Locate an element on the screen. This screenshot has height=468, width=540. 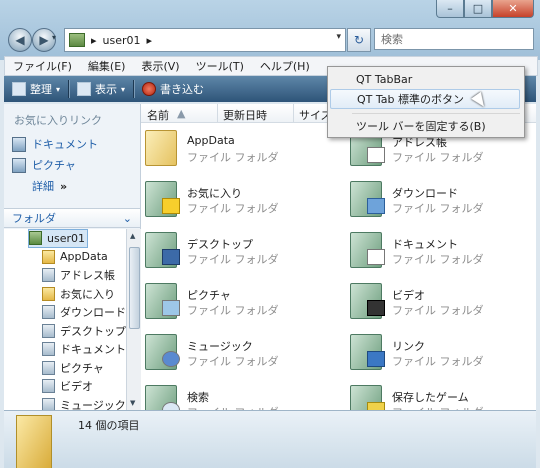
music-folder-icon is located at coordinates (162, 352).